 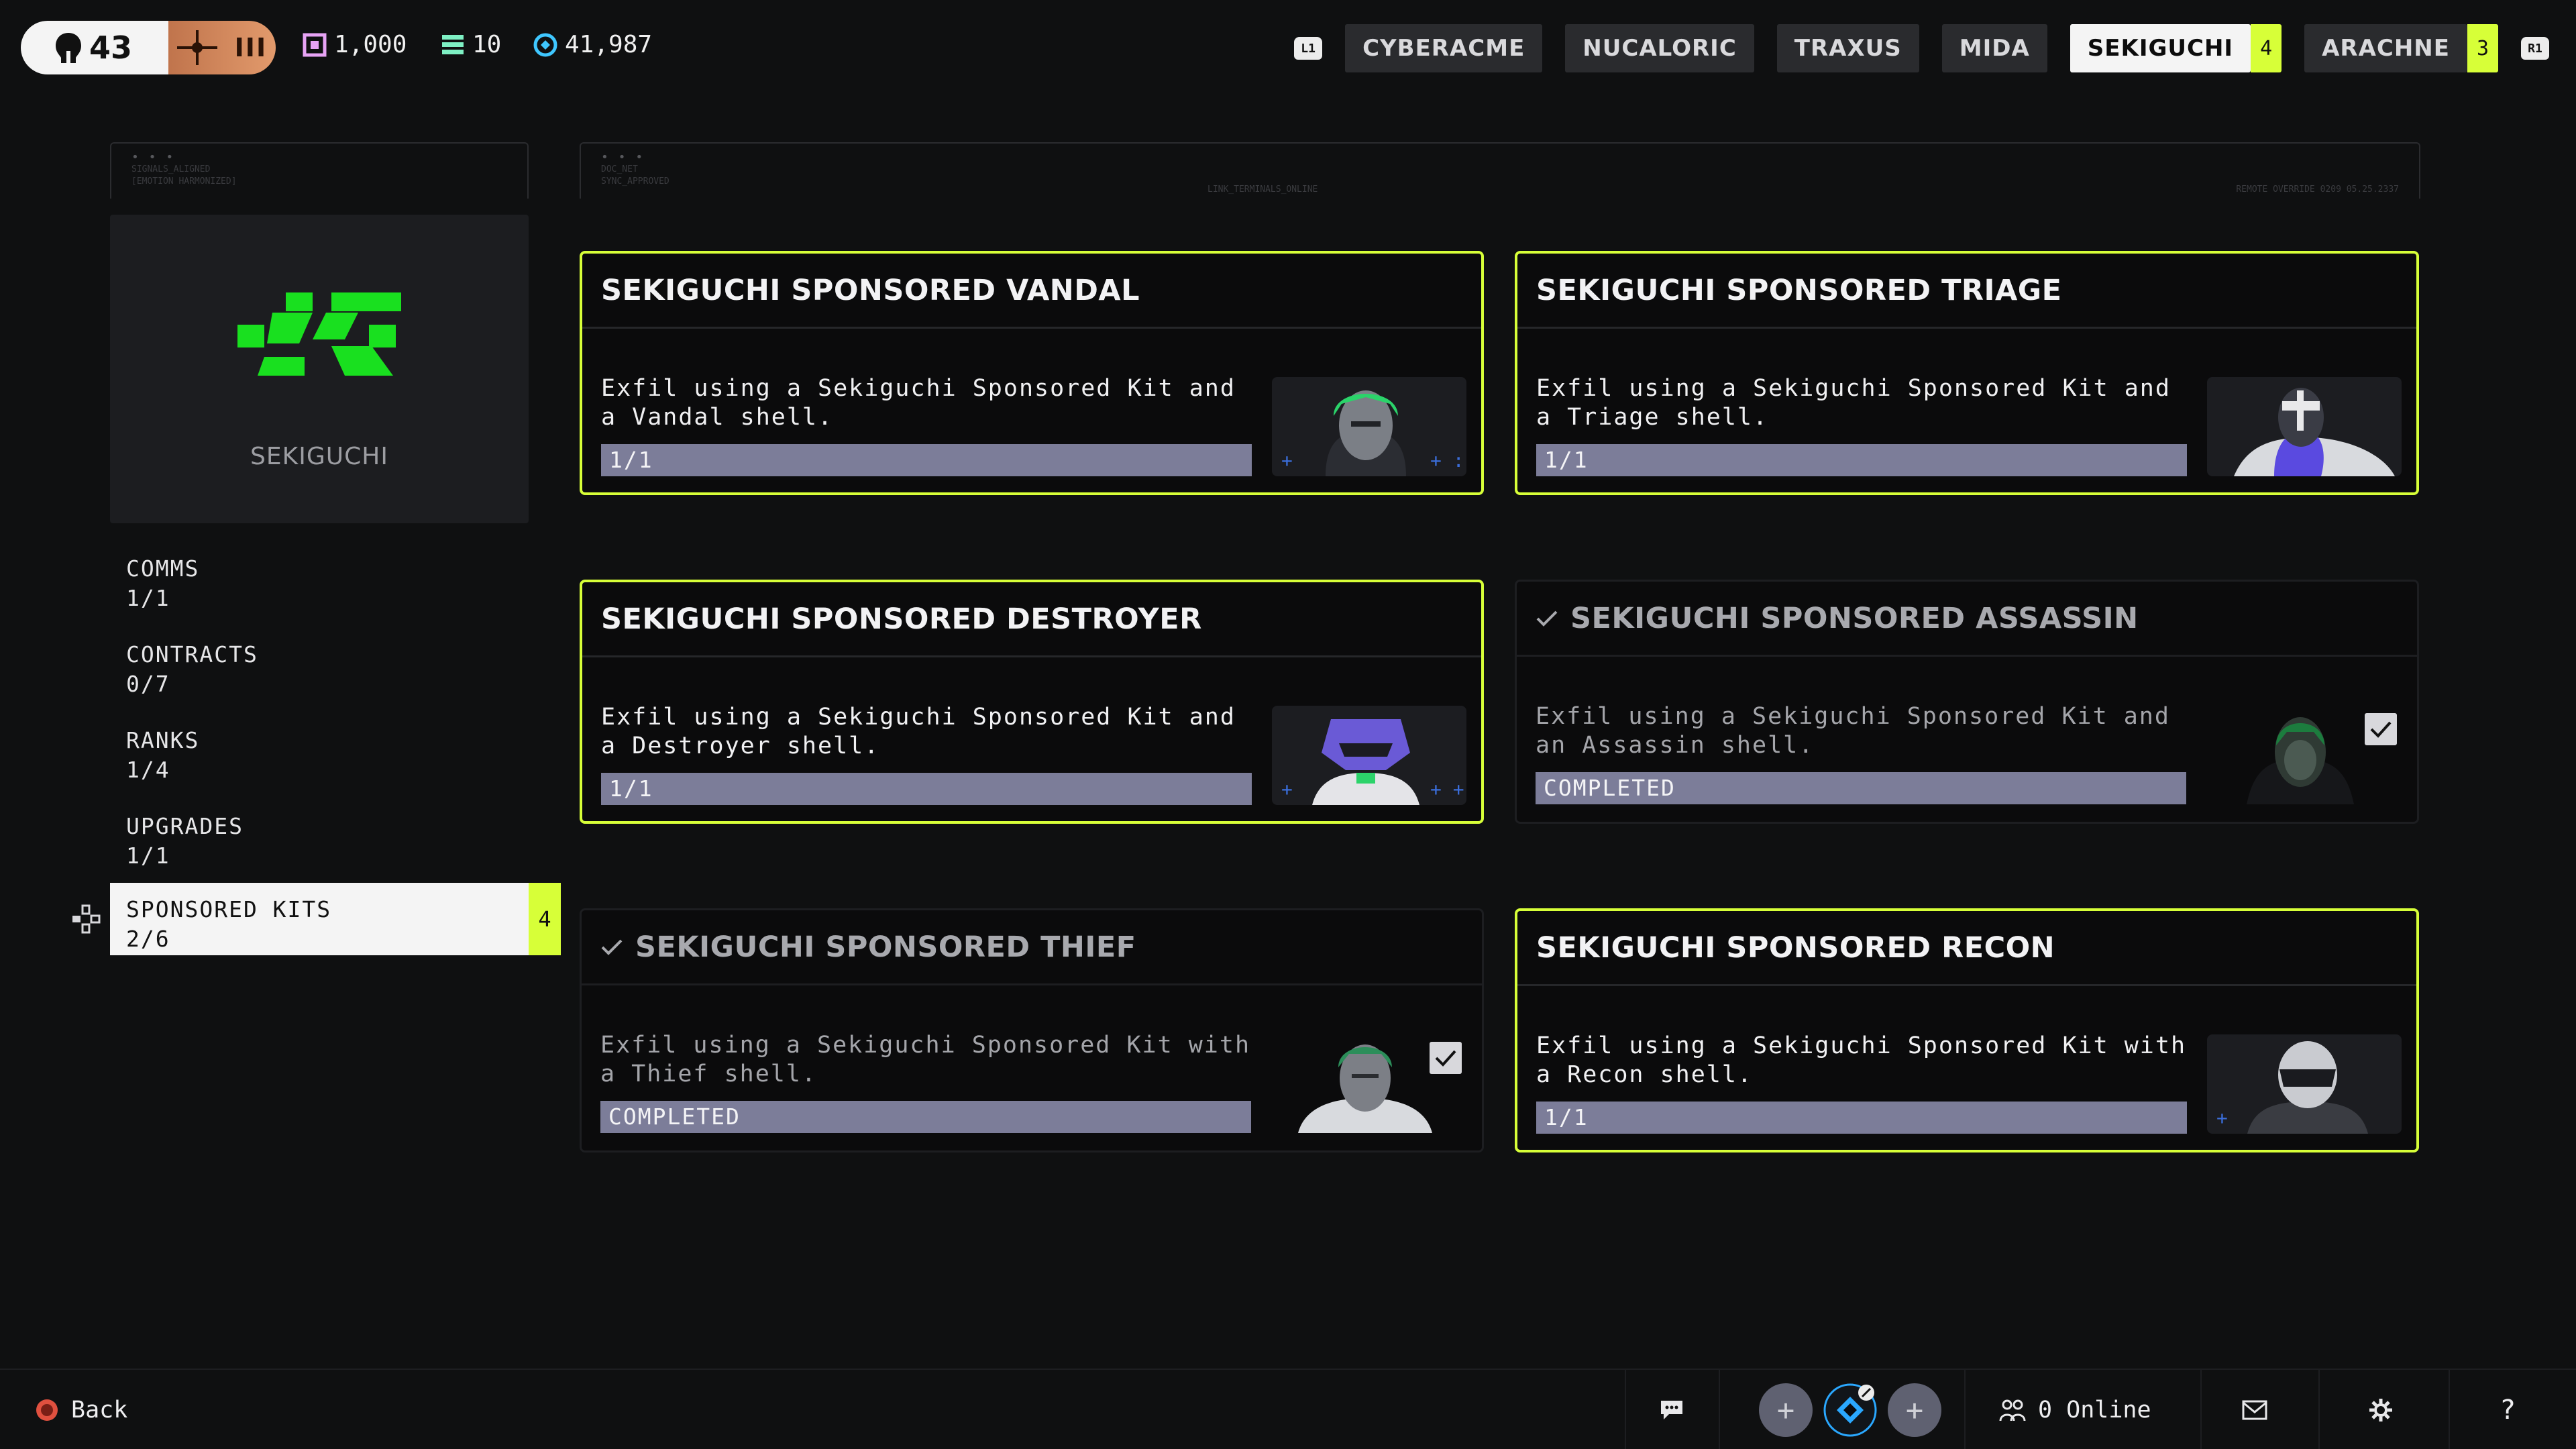 What do you see at coordinates (319, 369) in the screenshot?
I see `faction-emblem-card: SEKIGUCHI` at bounding box center [319, 369].